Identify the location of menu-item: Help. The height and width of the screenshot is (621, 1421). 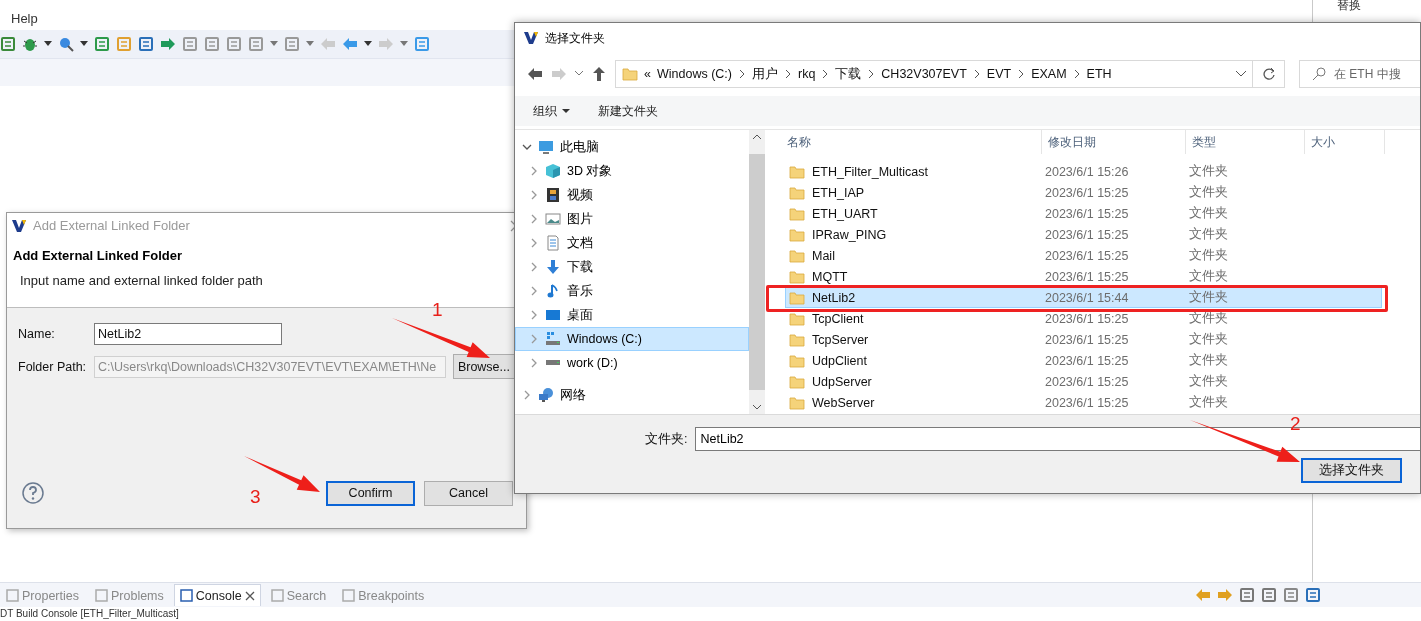
(24, 18).